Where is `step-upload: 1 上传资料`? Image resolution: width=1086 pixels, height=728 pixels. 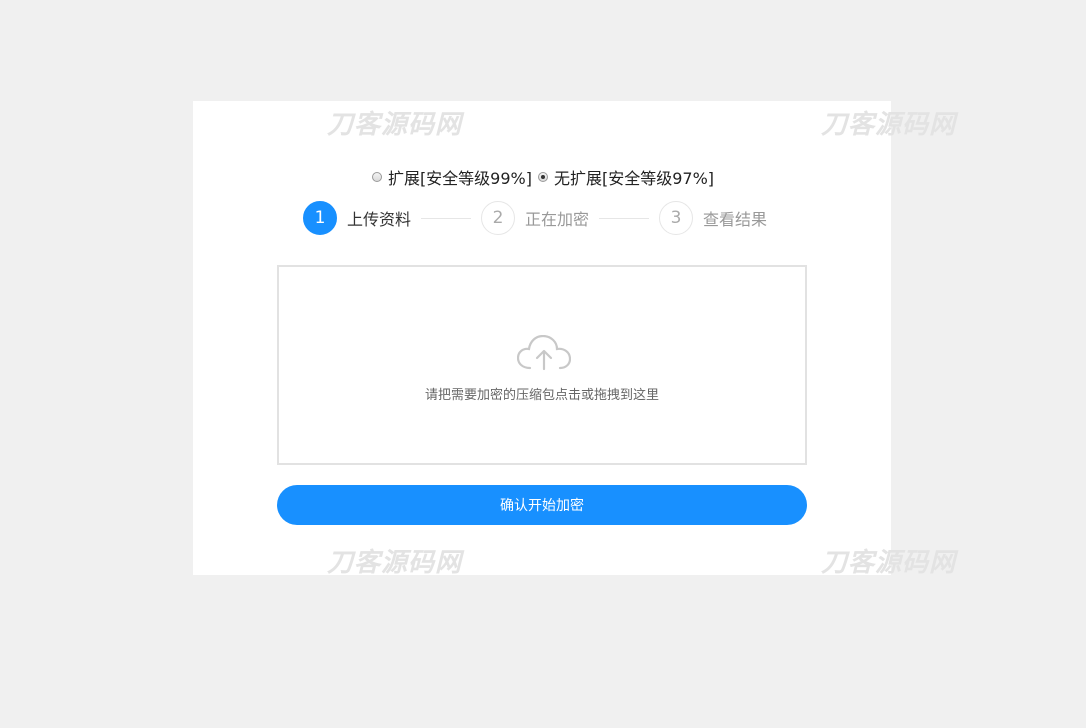
step-upload: 1 上传资料 is located at coordinates (357, 218).